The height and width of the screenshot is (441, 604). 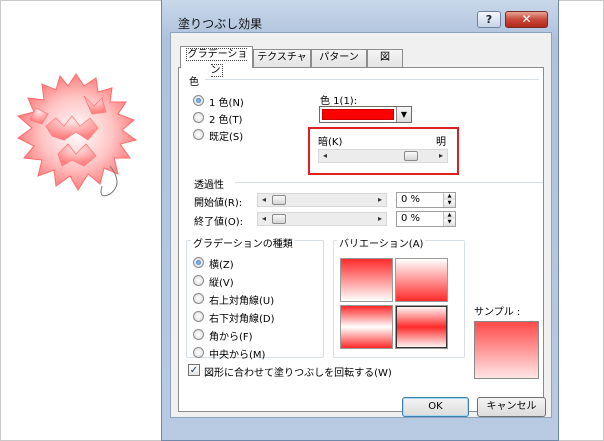 What do you see at coordinates (282, 58) in the screenshot?
I see `tab-texture: テクスチャ` at bounding box center [282, 58].